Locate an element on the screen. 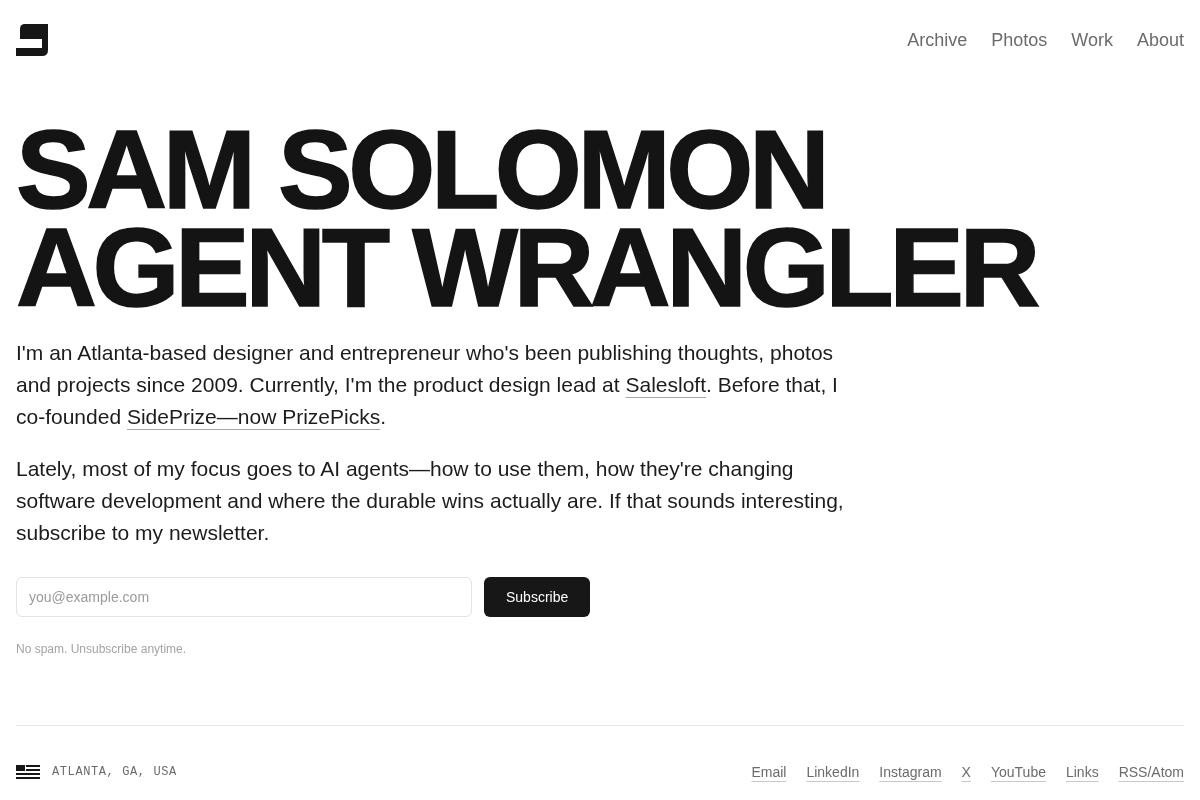  nav-link: Photos is located at coordinates (1019, 40).